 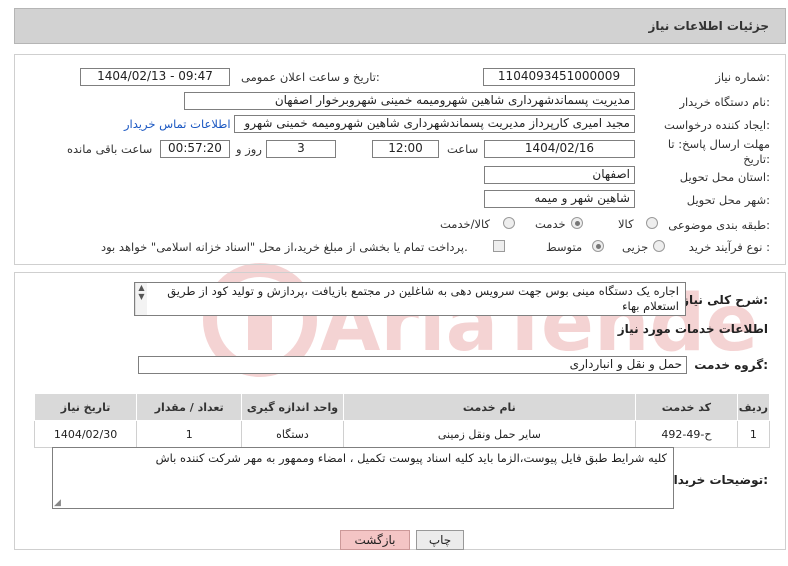 What do you see at coordinates (718, 151) in the screenshot?
I see `deadline-label: مهلت ارسال پاسخ: تا تاریخ:` at bounding box center [718, 151].